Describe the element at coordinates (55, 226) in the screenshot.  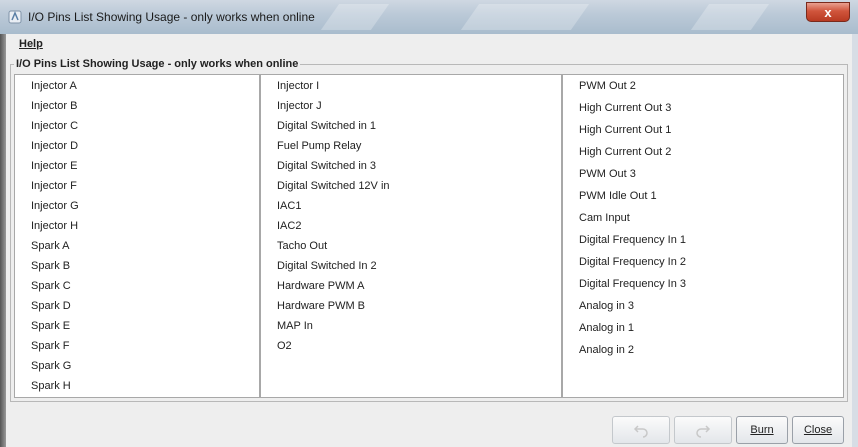
I see `list-item: Injector H` at that location.